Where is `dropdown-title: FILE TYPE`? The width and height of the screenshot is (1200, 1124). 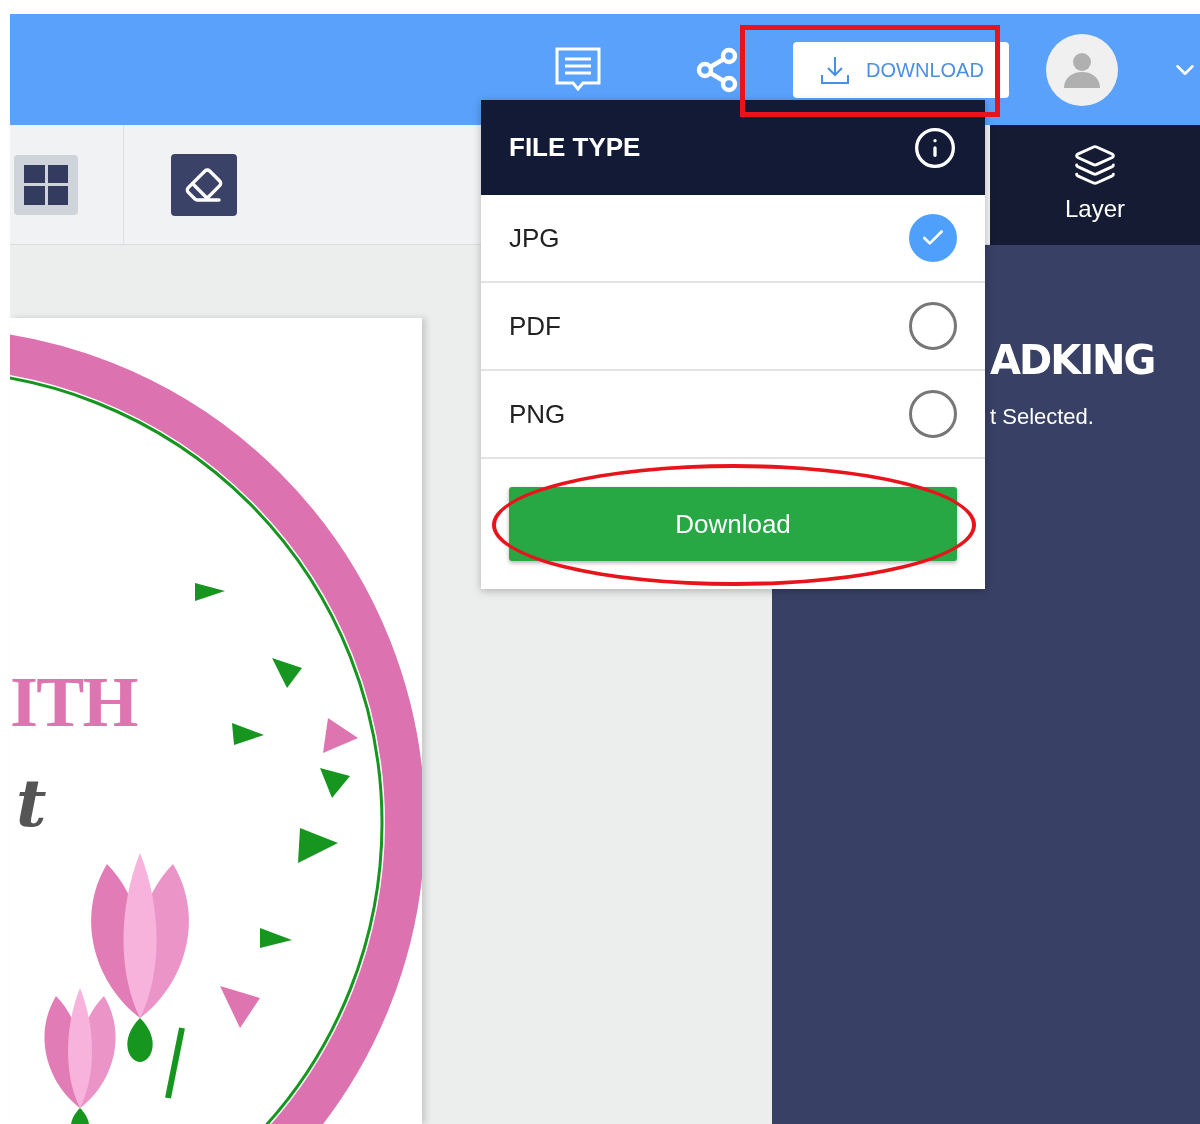
dropdown-title: FILE TYPE is located at coordinates (575, 147).